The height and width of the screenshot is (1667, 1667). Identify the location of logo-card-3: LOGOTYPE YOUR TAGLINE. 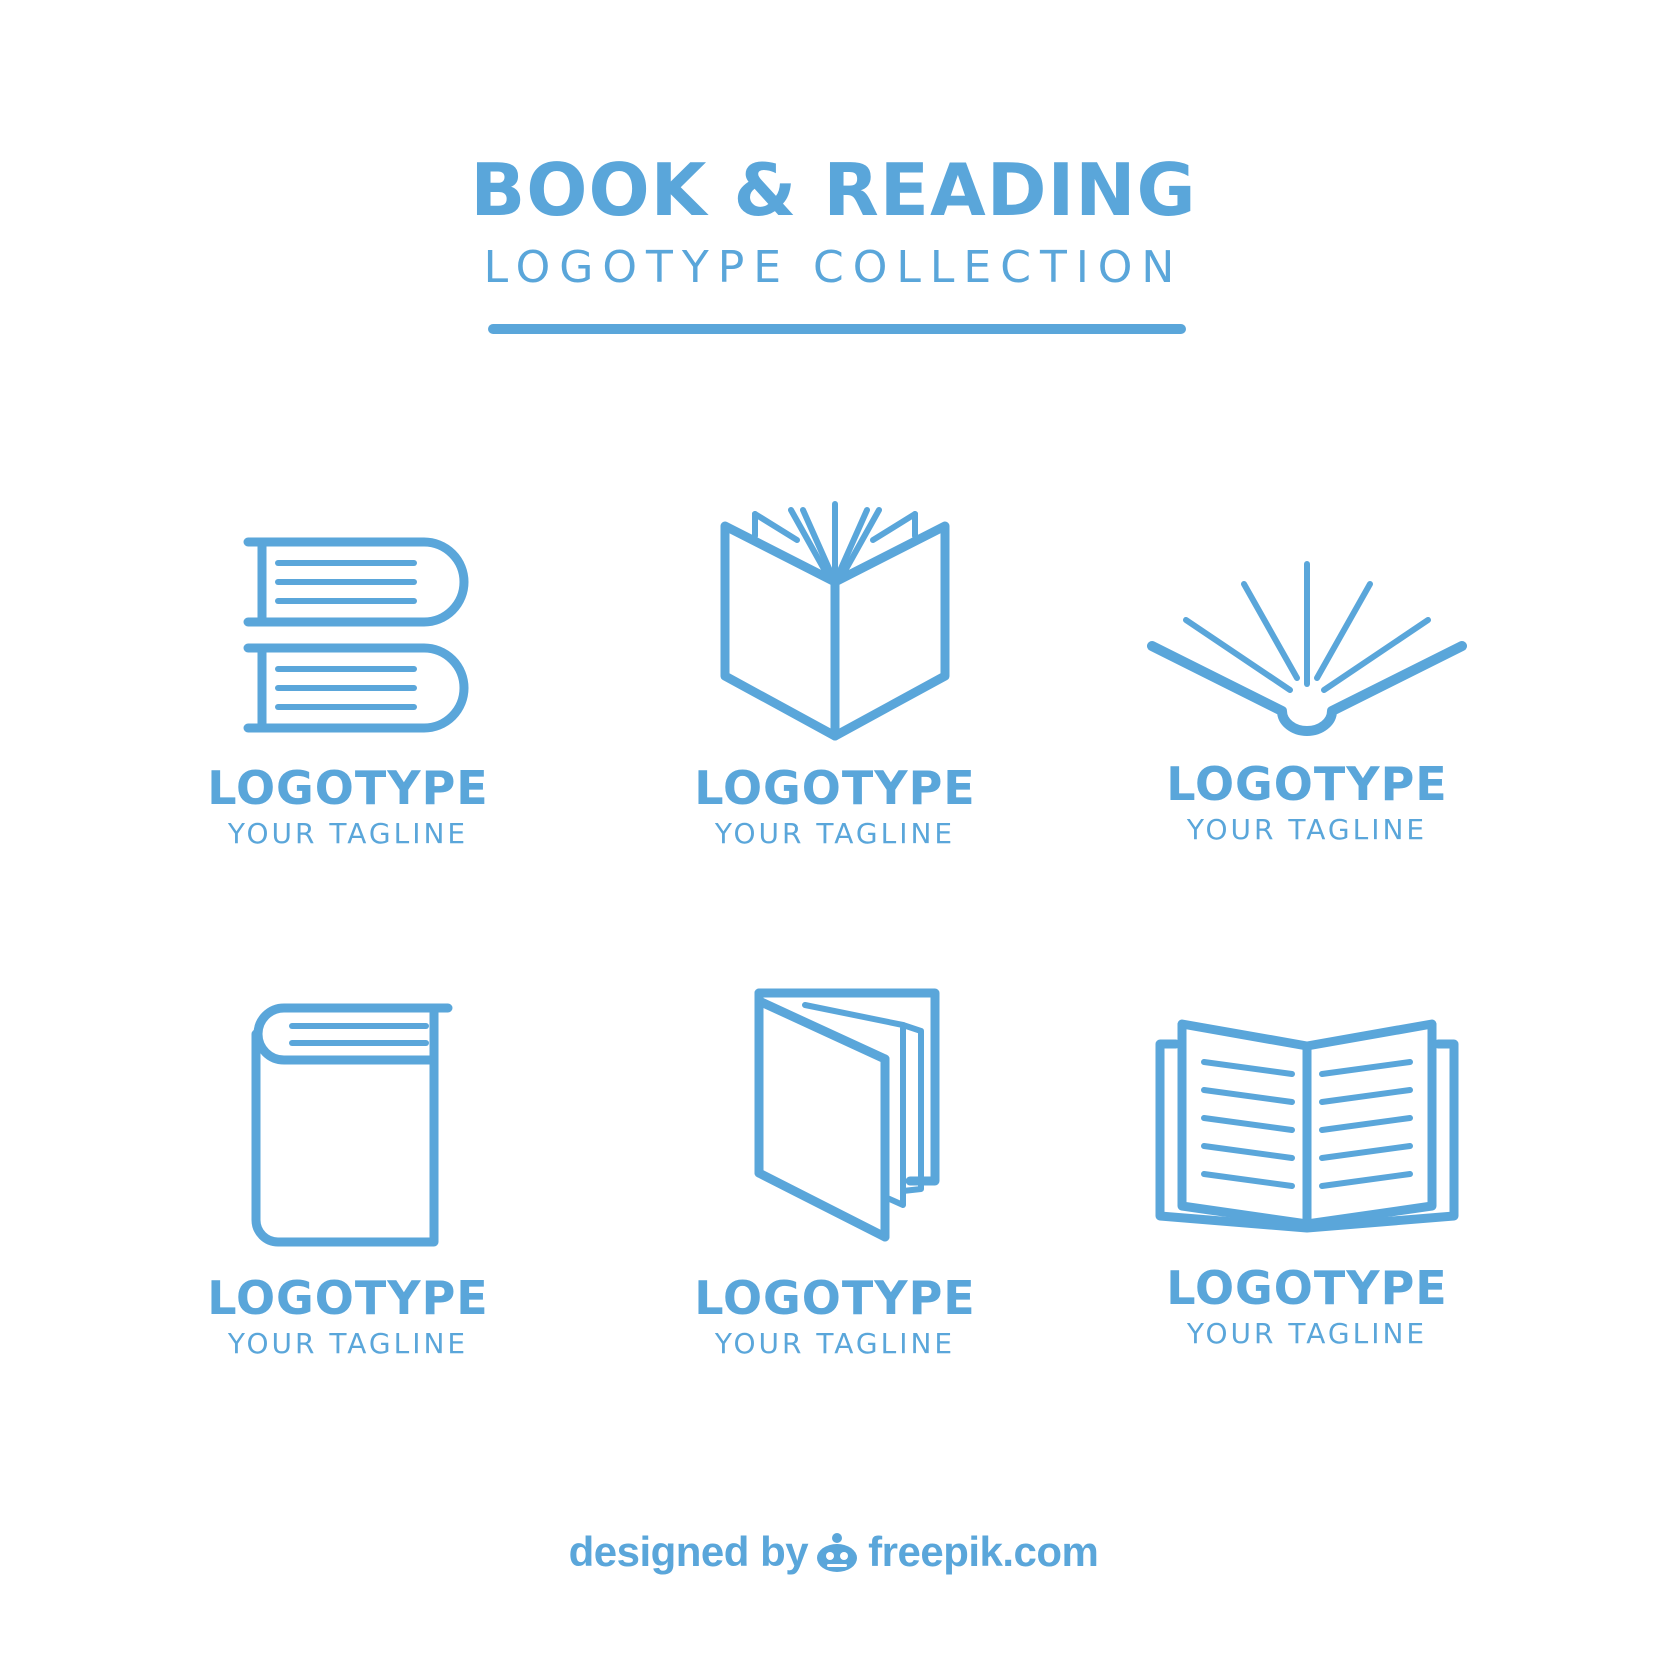
(1307, 702).